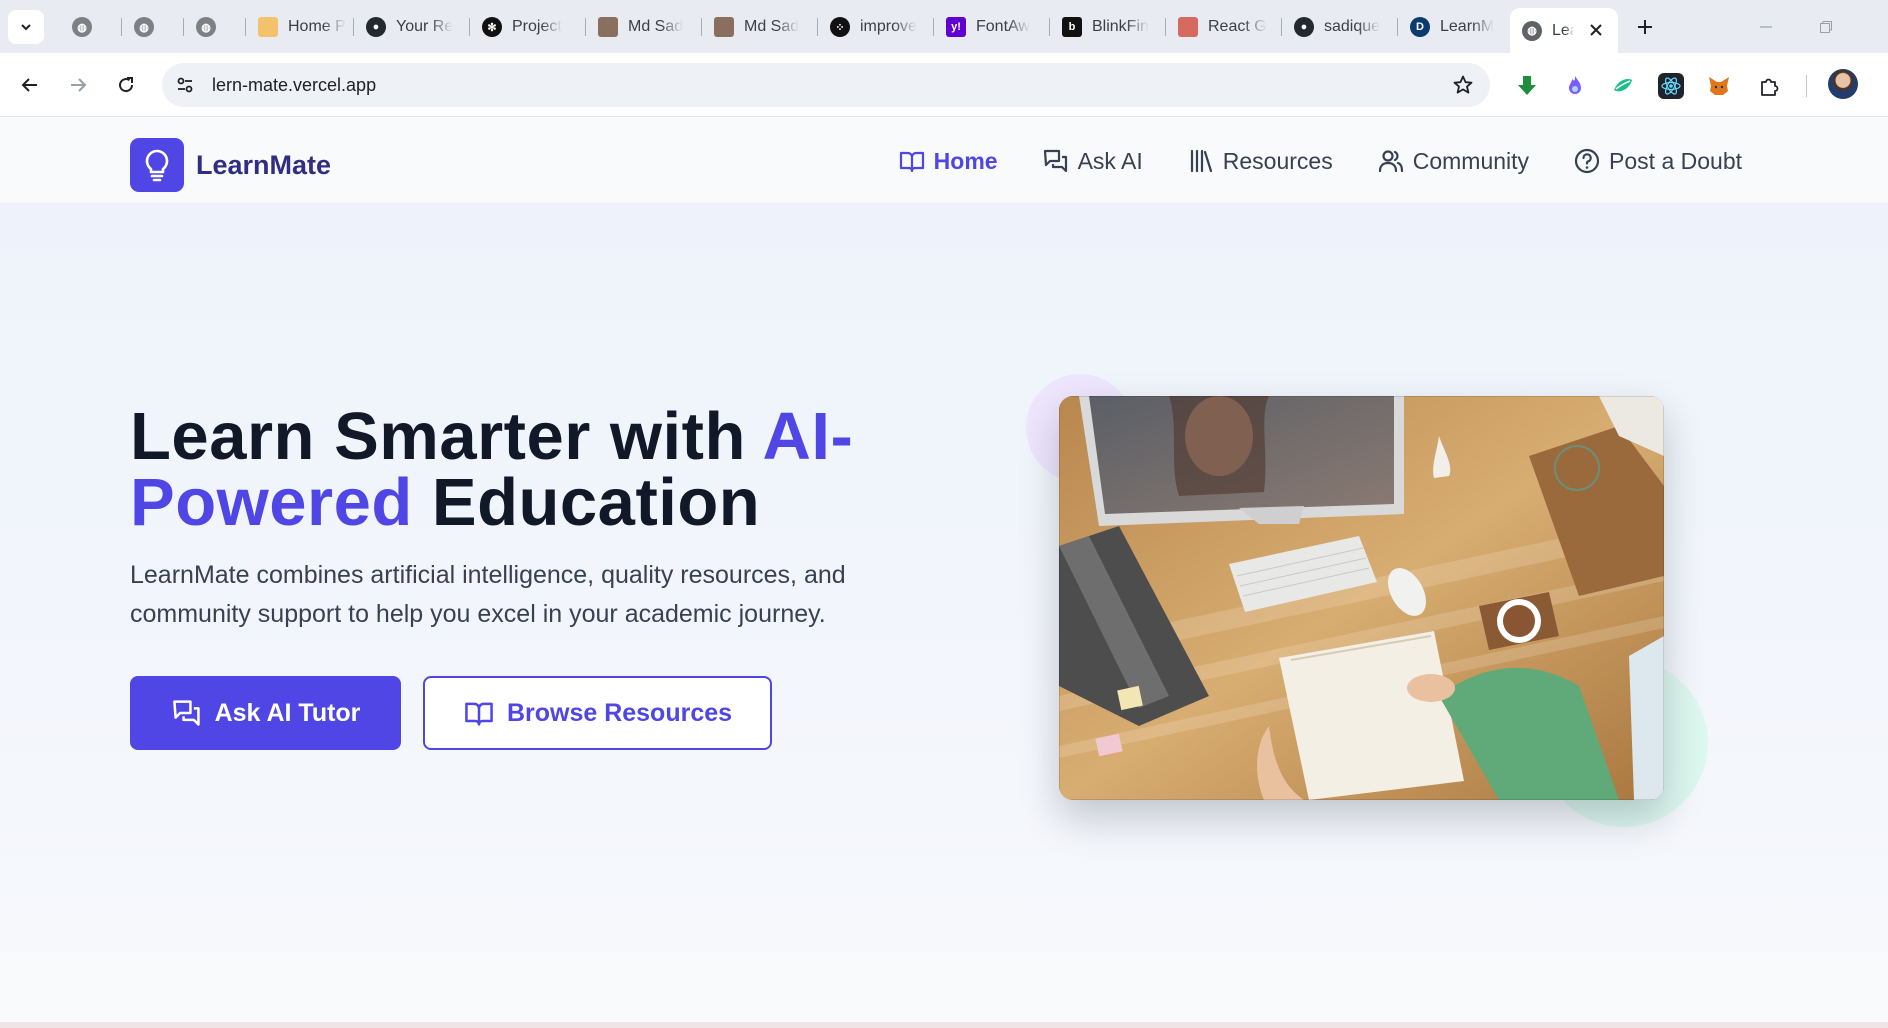  I want to click on browser-tab: Home P, so click(300, 27).